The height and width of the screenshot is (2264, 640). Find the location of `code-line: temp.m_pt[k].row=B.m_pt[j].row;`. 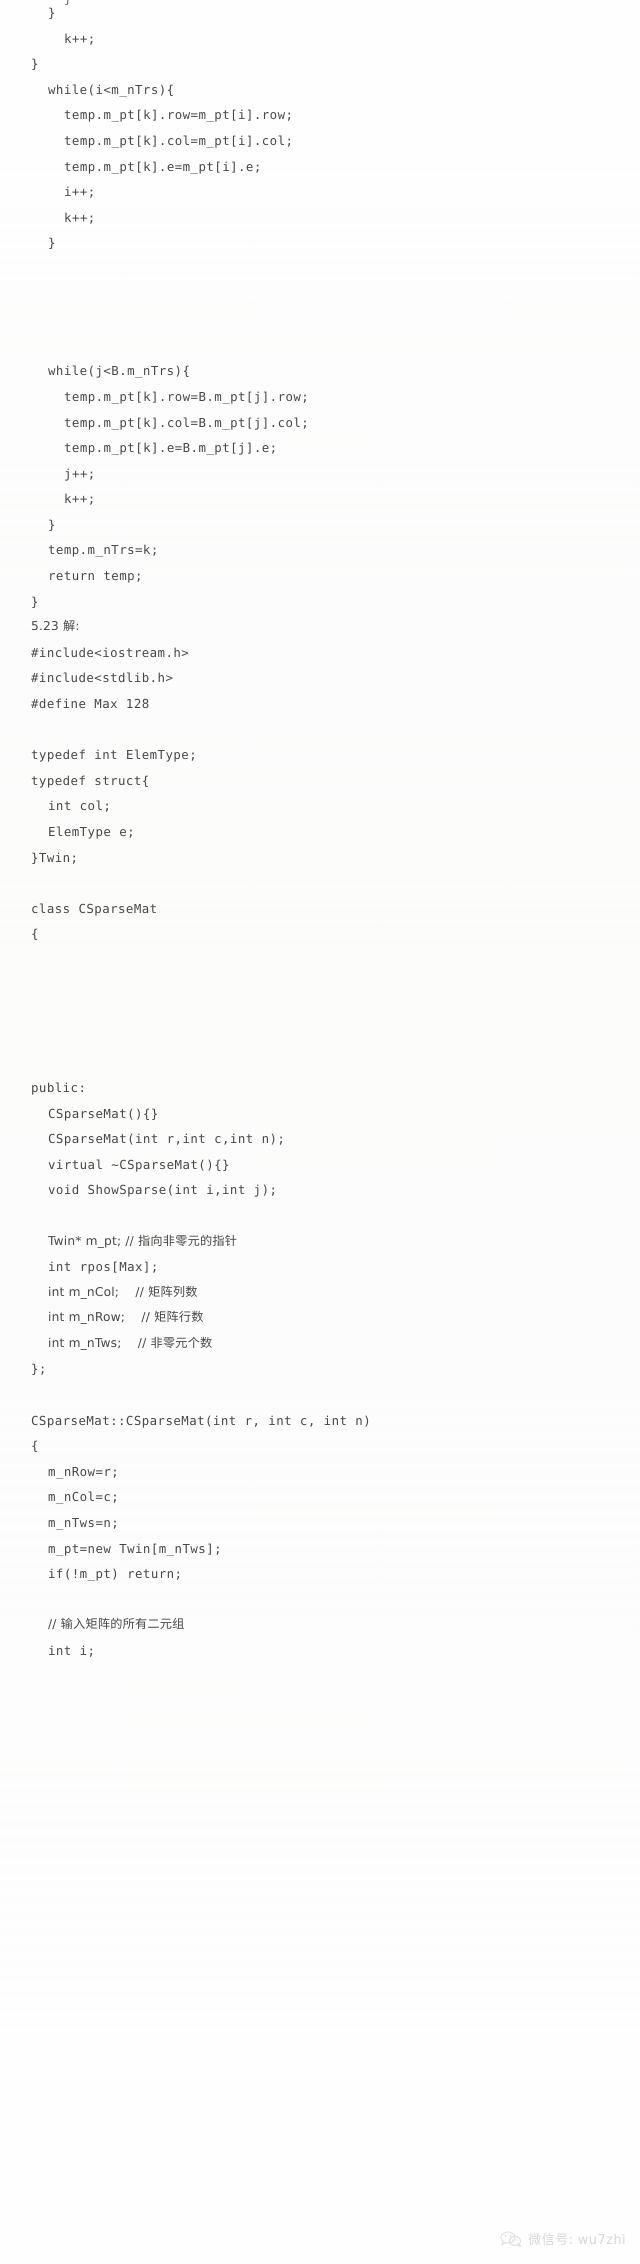

code-line: temp.m_pt[k].row=B.m_pt[j].row; is located at coordinates (320, 397).